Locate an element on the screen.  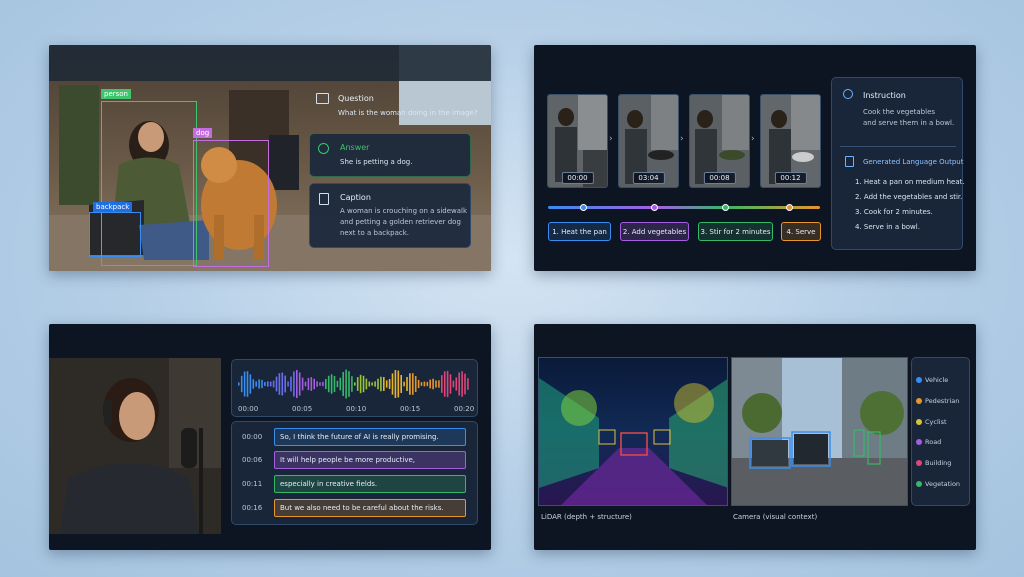
backpack-tag: backpack is located at coordinates (113, 207).